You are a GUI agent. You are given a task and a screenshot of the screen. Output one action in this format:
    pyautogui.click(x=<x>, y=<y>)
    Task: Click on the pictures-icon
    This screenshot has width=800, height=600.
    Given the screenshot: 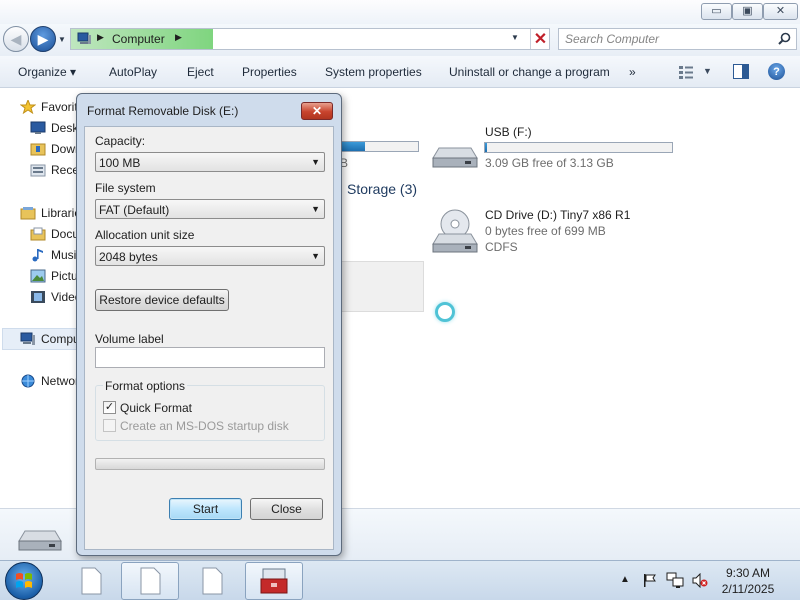 What is the action you would take?
    pyautogui.click(x=38, y=276)
    